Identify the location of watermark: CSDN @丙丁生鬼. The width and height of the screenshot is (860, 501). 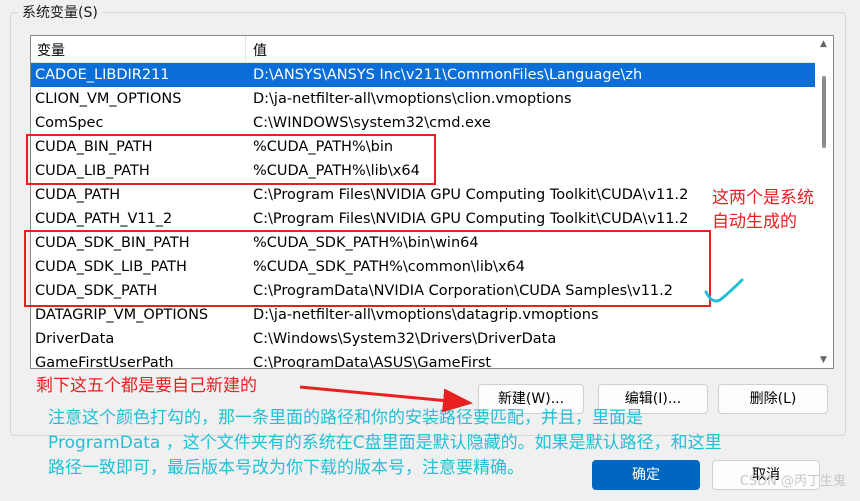
(792, 481).